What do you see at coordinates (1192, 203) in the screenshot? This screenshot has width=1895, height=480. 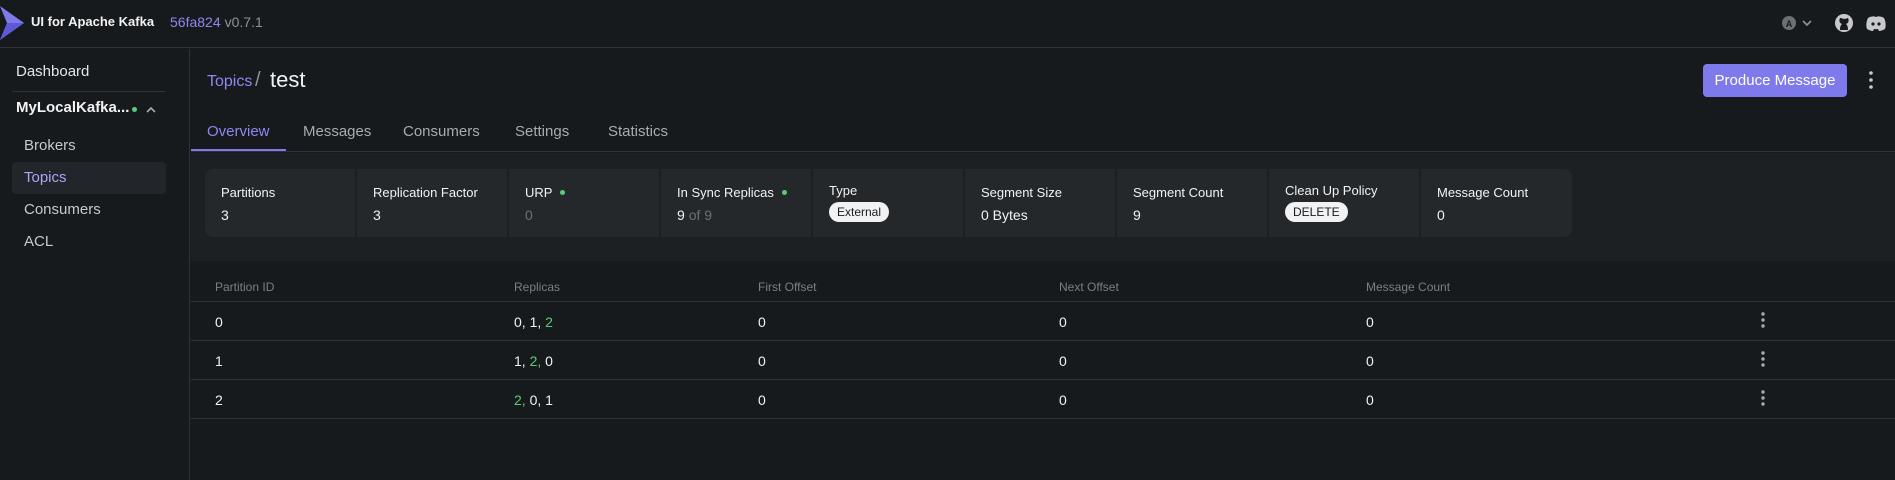 I see `metric-segment-count: Segment Count 9` at bounding box center [1192, 203].